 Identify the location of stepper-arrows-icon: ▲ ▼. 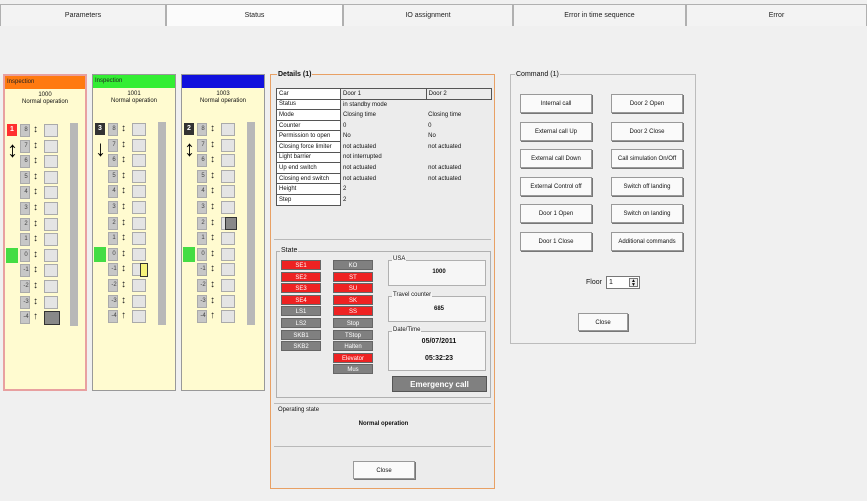
(633, 283).